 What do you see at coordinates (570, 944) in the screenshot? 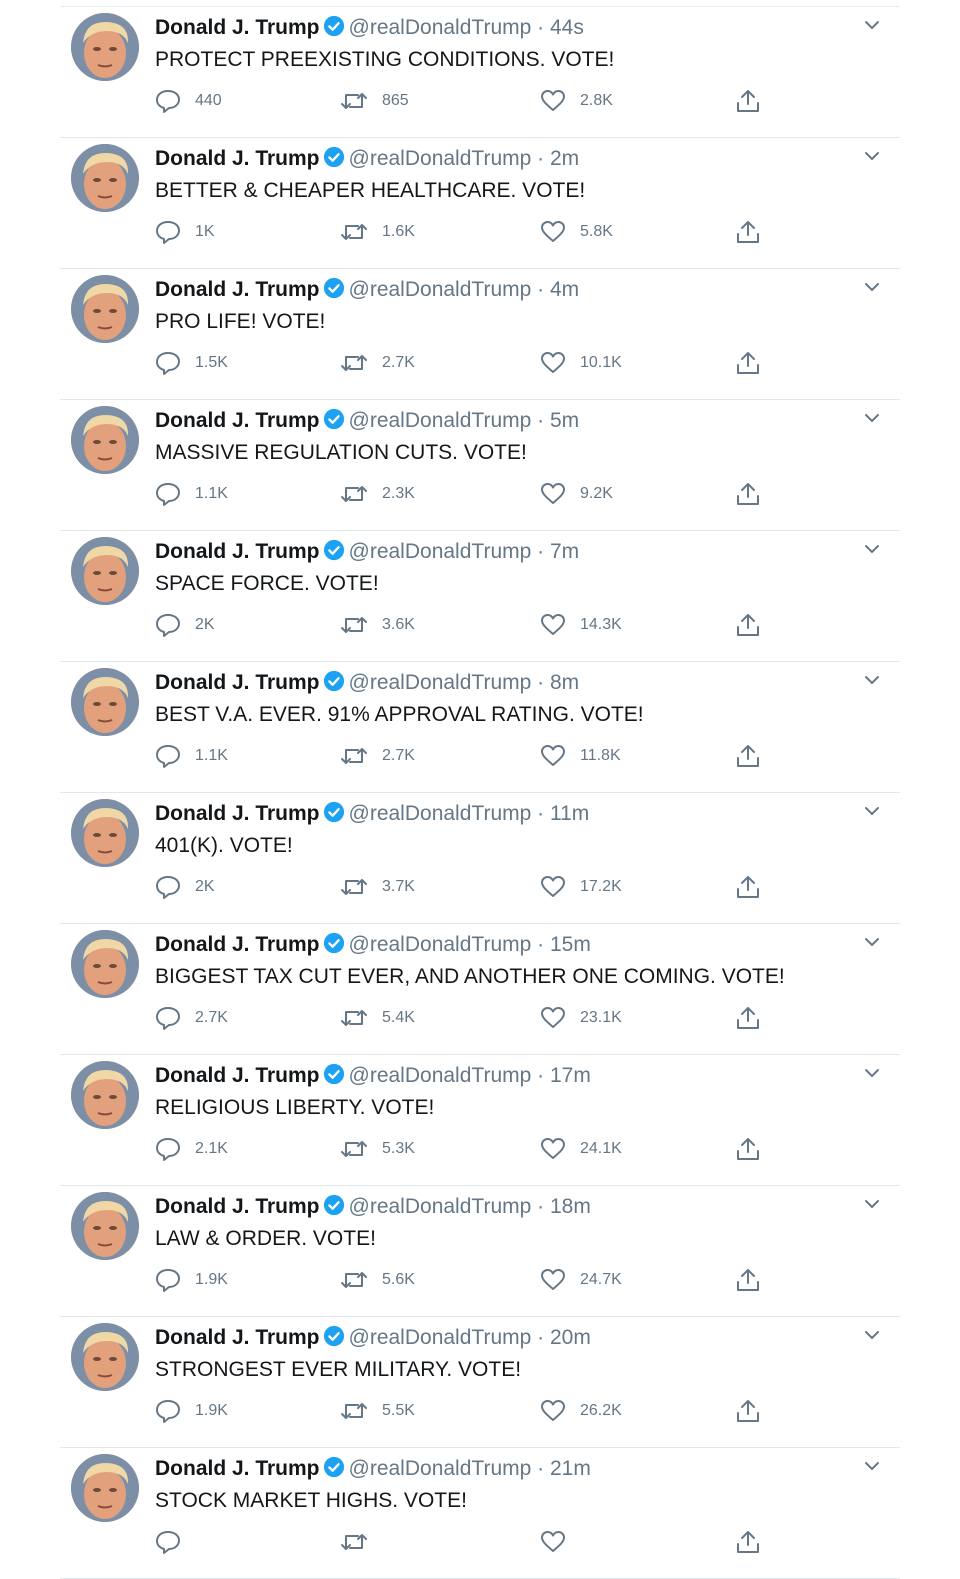
I see `timestamp: 15m` at bounding box center [570, 944].